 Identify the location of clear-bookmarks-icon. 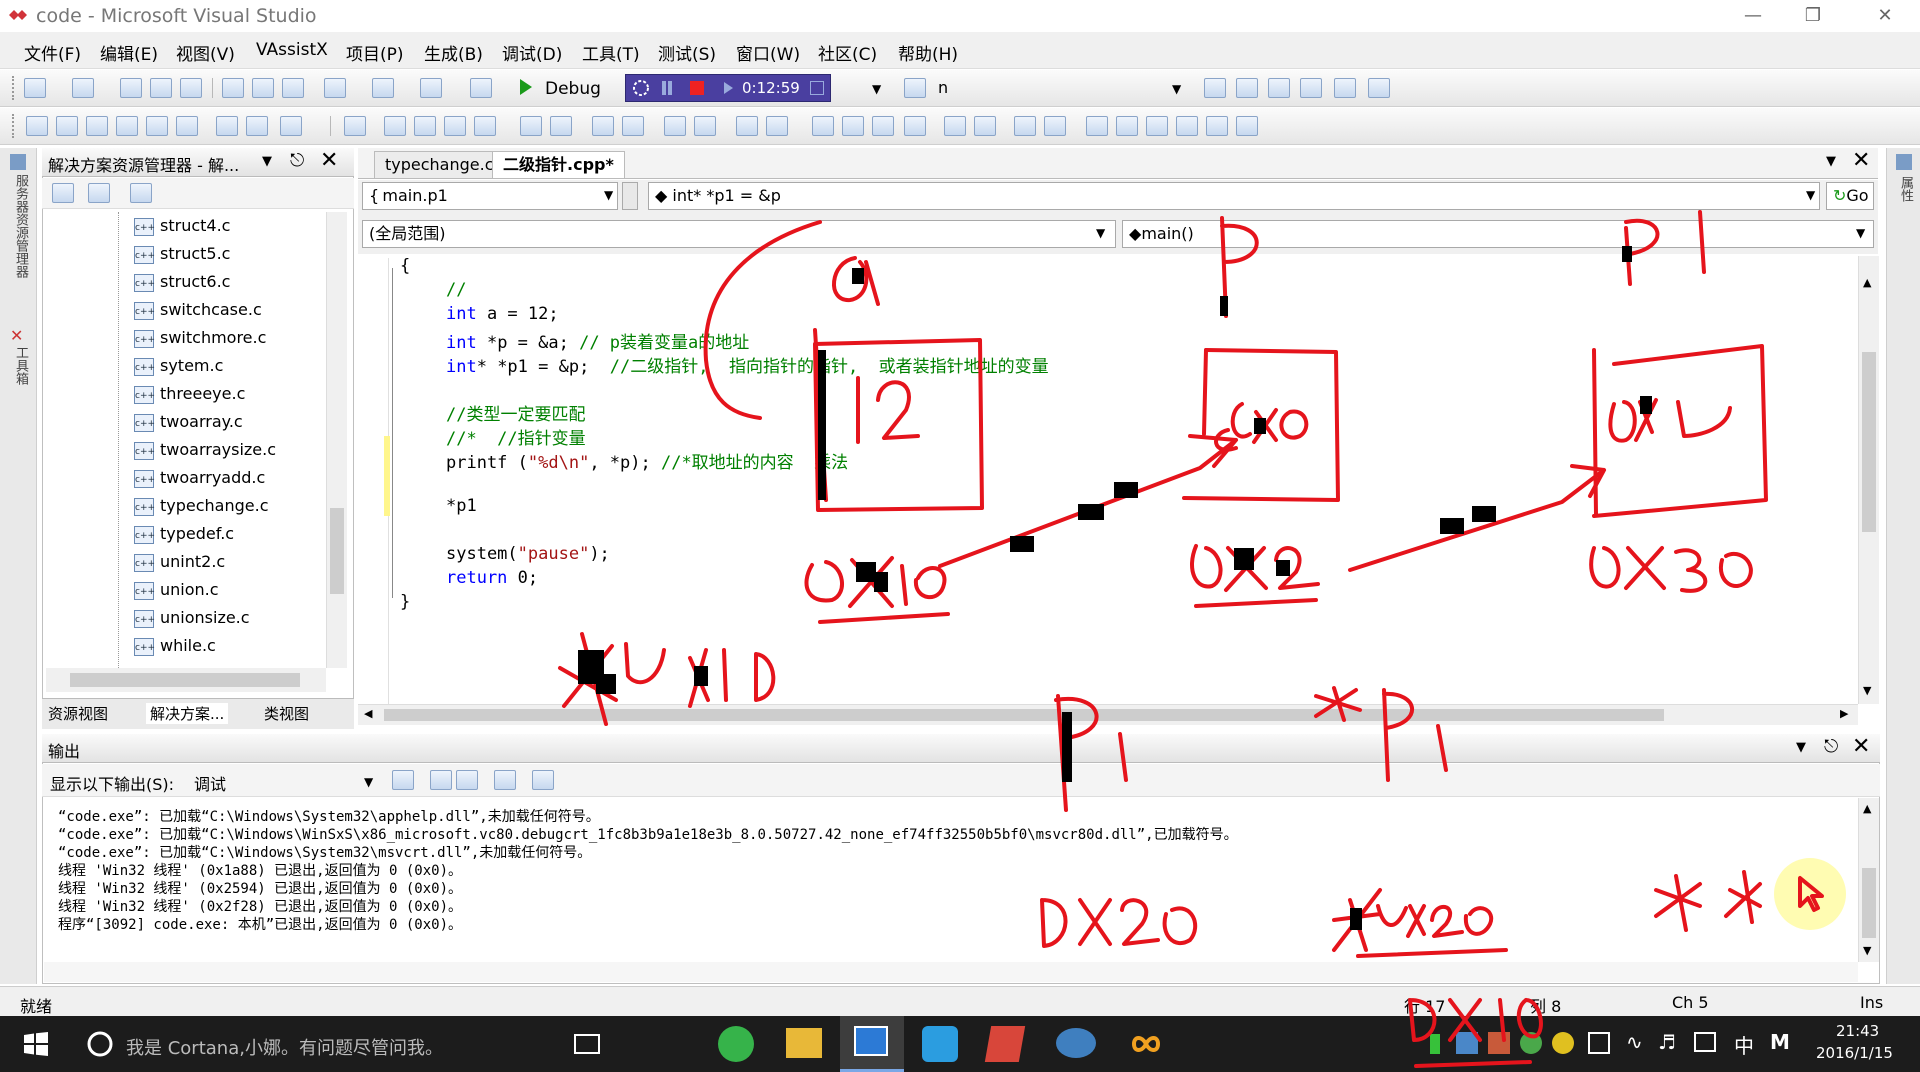
(1247, 126).